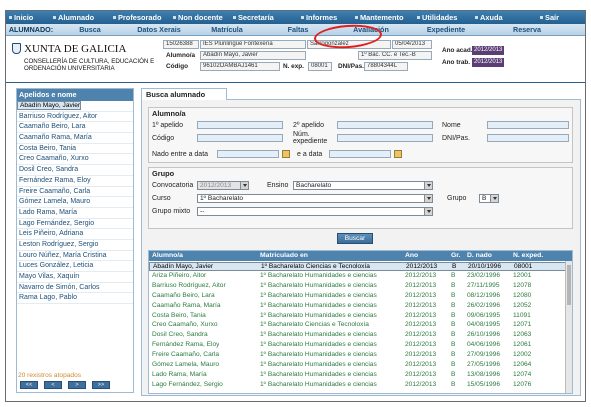 The width and height of the screenshot is (591, 407). I want to click on nado-from-input, so click(248, 154).